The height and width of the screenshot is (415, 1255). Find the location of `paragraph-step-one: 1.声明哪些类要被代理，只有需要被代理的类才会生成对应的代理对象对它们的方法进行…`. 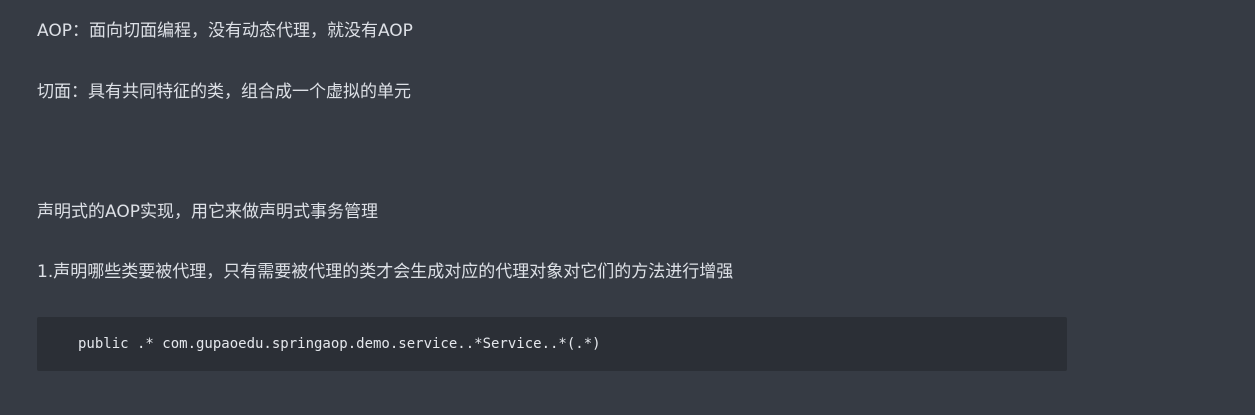

paragraph-step-one: 1.声明哪些类要被代理，只有需要被代理的类才会生成对应的代理对象对它们的方法进行… is located at coordinates (385, 272).